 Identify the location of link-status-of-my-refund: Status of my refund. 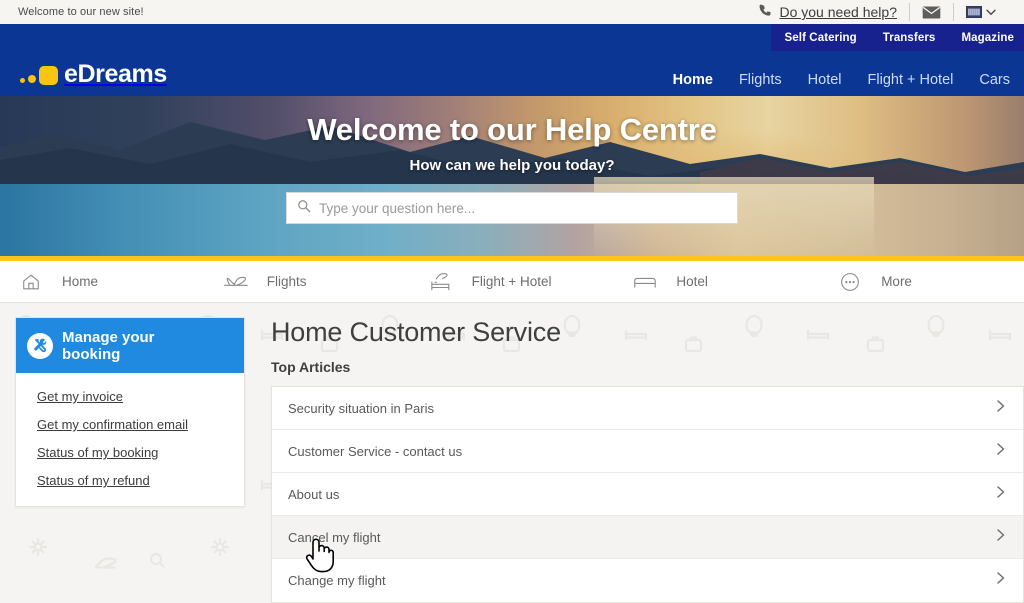
(130, 480).